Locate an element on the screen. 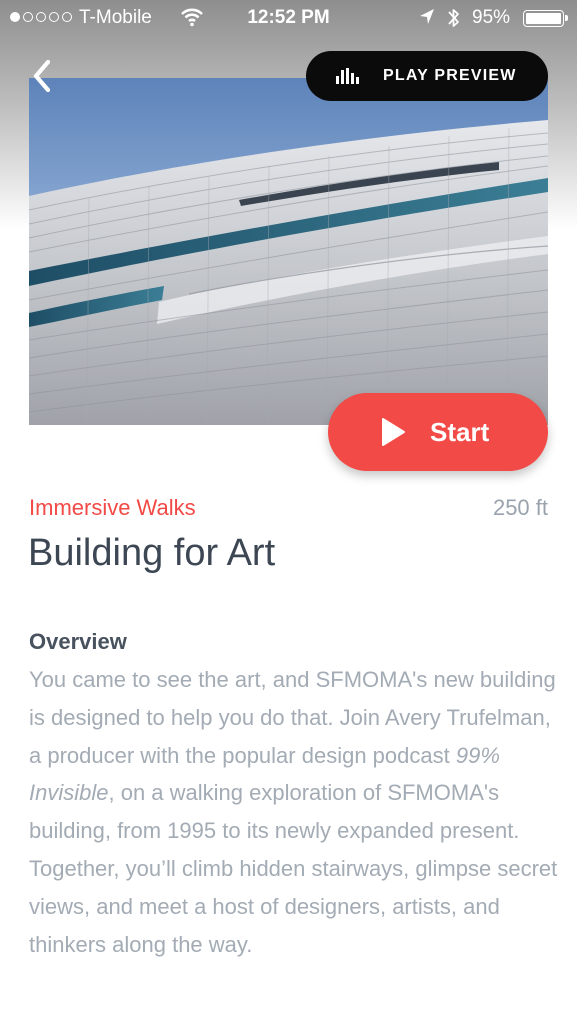 The width and height of the screenshot is (577, 1024). play-preview-button: PLAY PREVIEW is located at coordinates (427, 76).